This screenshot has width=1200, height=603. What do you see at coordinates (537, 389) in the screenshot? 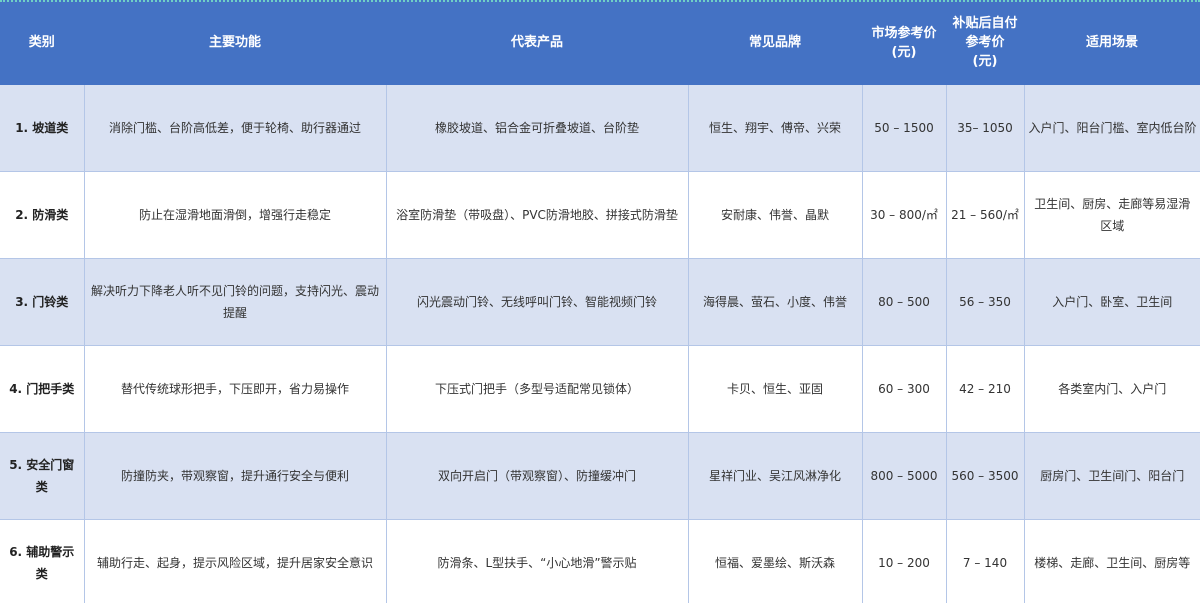
I see `cell-products: 下压式门把手（多型号适配常见锁体）` at bounding box center [537, 389].